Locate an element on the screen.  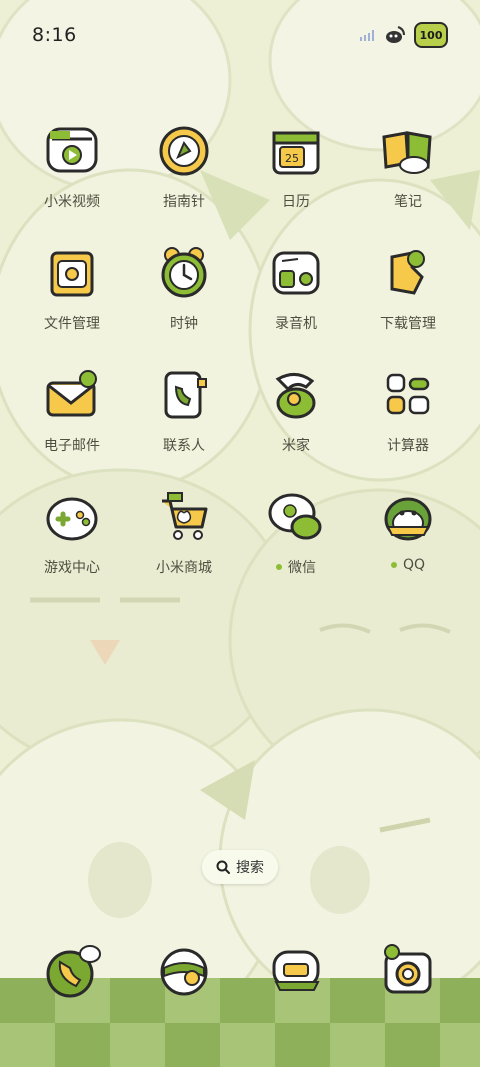
signal-icon is located at coordinates (367, 35).